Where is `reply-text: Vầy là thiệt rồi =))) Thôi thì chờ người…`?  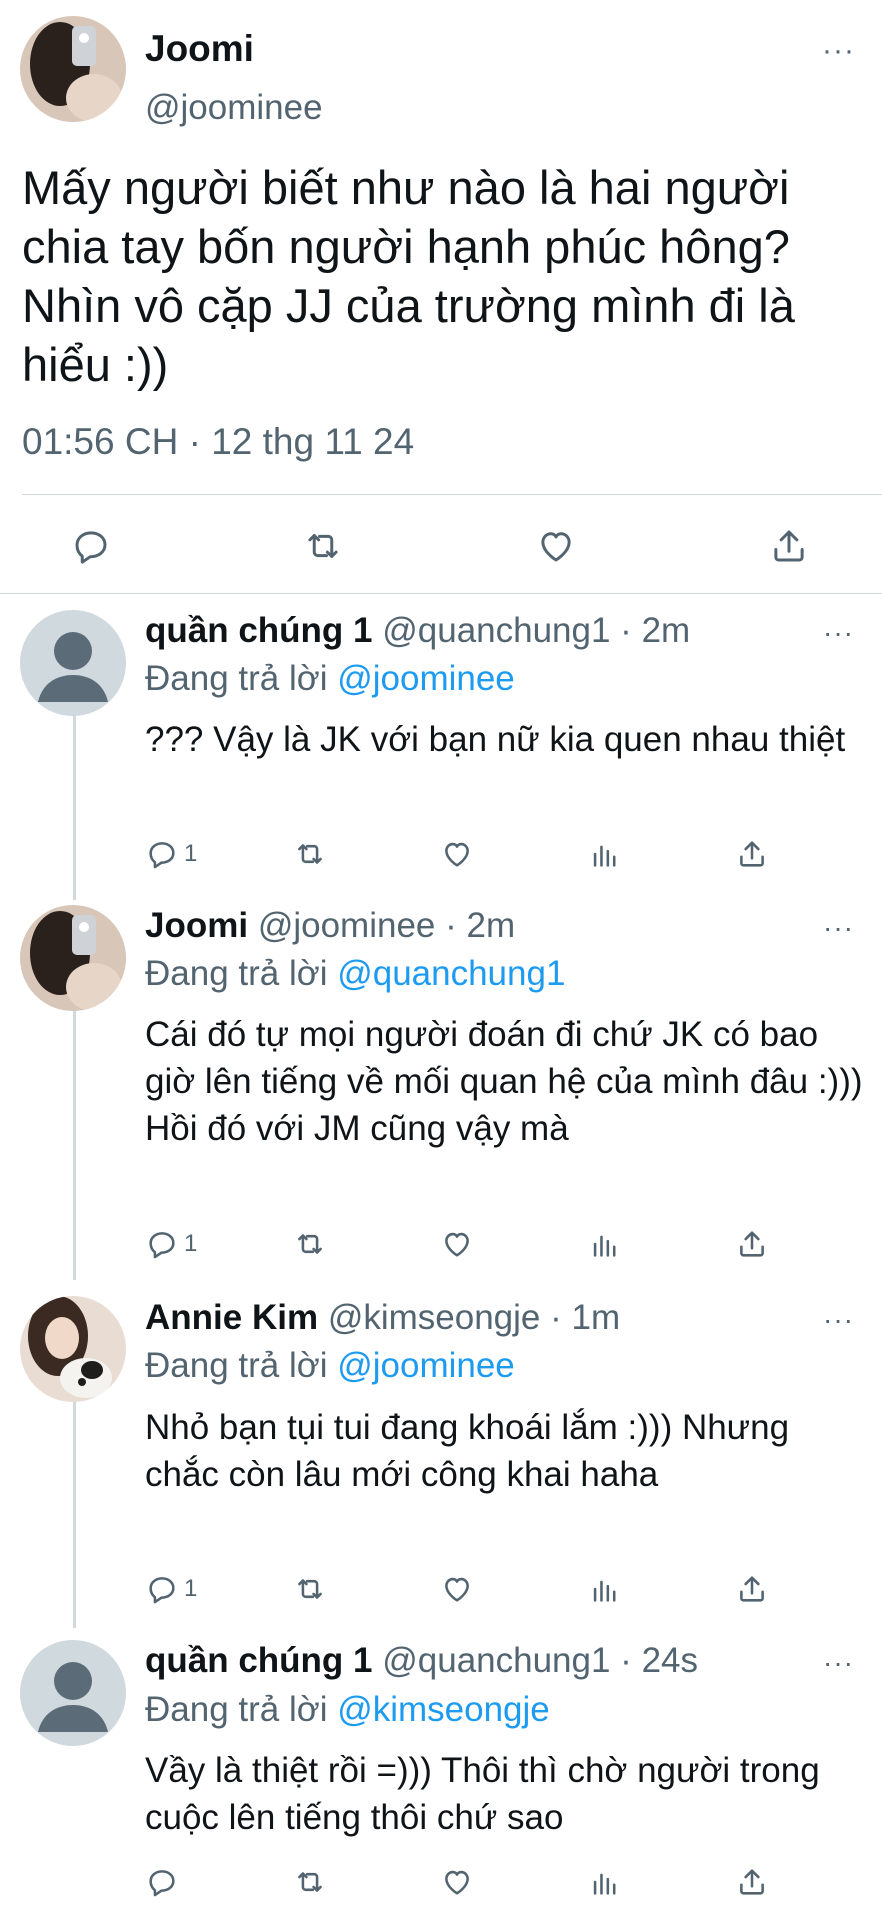 reply-text: Vầy là thiệt rồi =))) Thôi thì chờ người… is located at coordinates (482, 1794).